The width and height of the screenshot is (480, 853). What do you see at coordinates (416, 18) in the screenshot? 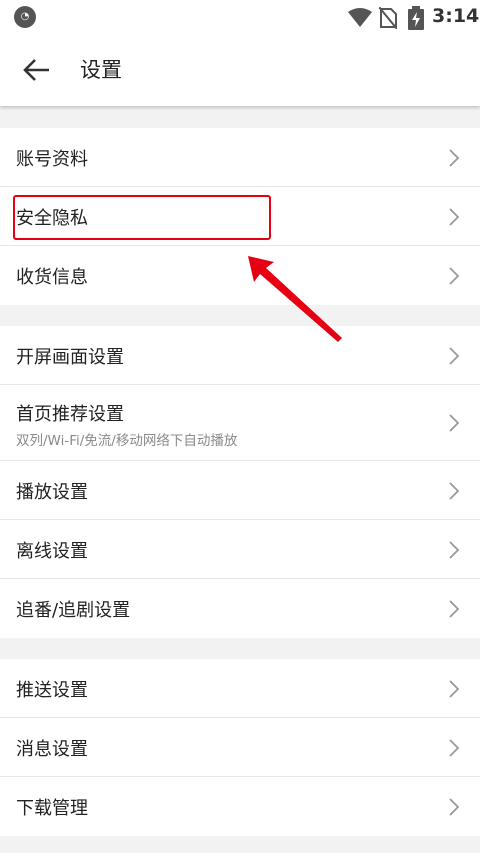
I see `battery-charging-icon` at bounding box center [416, 18].